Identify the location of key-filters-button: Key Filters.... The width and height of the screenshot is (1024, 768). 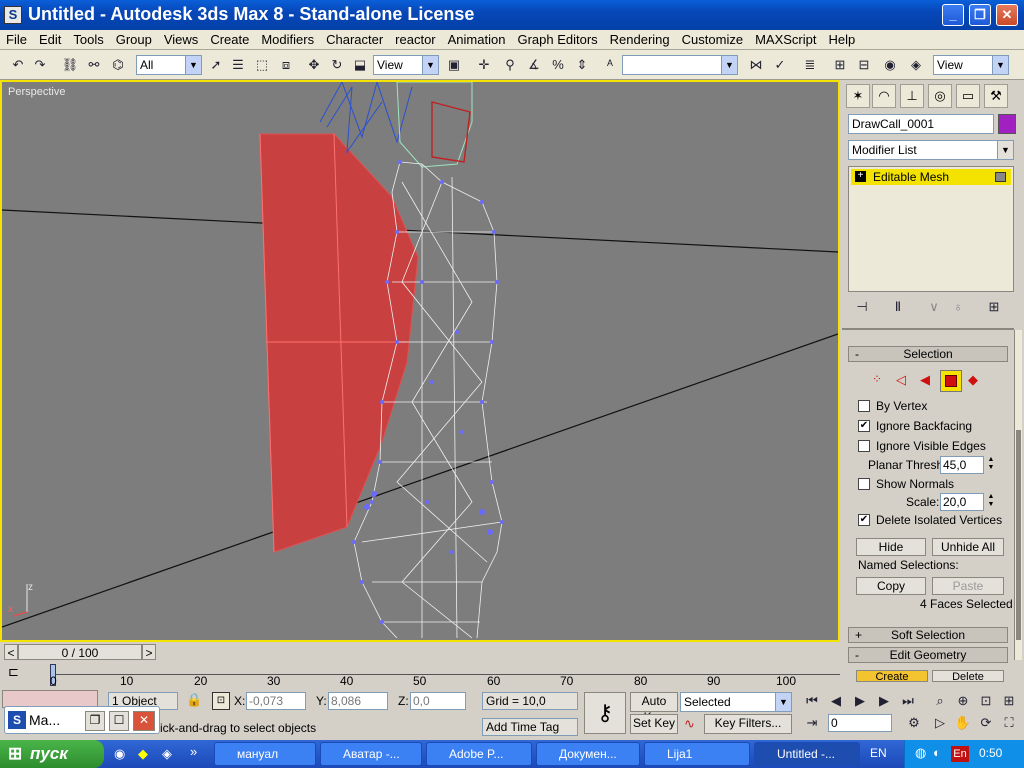
(748, 724).